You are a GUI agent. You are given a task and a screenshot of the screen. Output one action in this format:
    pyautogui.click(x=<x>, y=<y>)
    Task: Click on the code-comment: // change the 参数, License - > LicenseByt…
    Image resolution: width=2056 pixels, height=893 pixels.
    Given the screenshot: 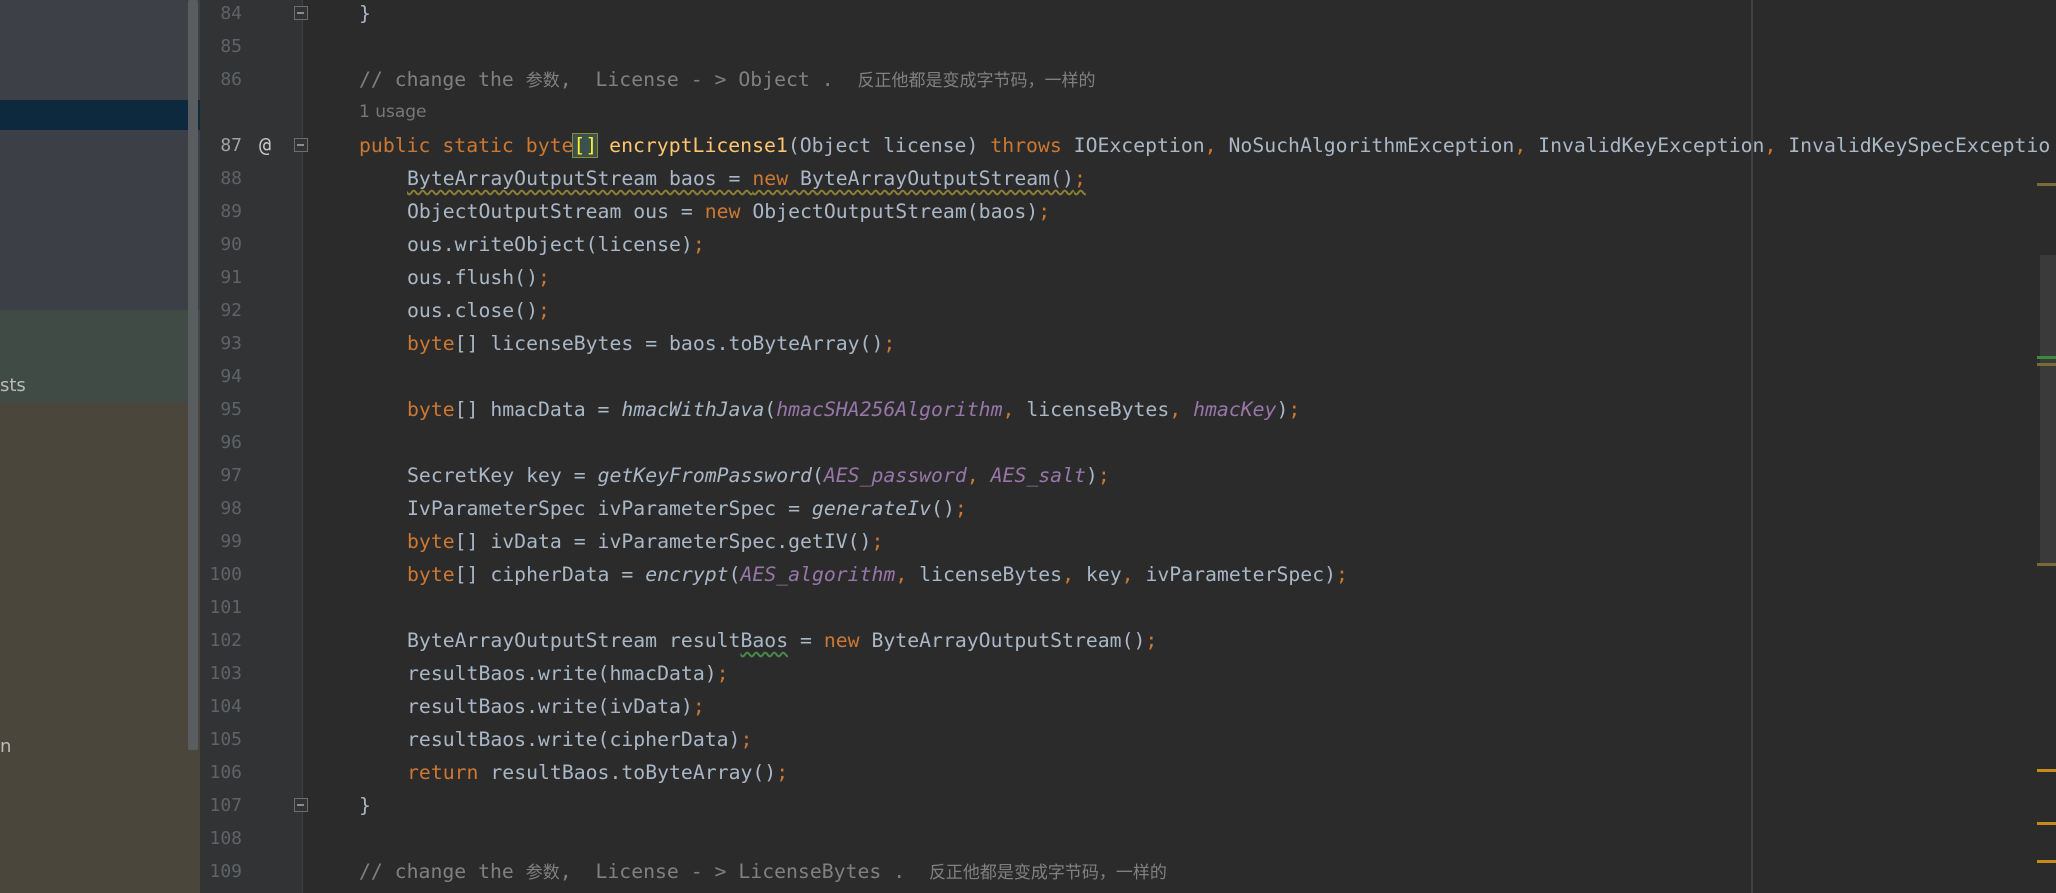 What is the action you would take?
    pyautogui.click(x=763, y=872)
    